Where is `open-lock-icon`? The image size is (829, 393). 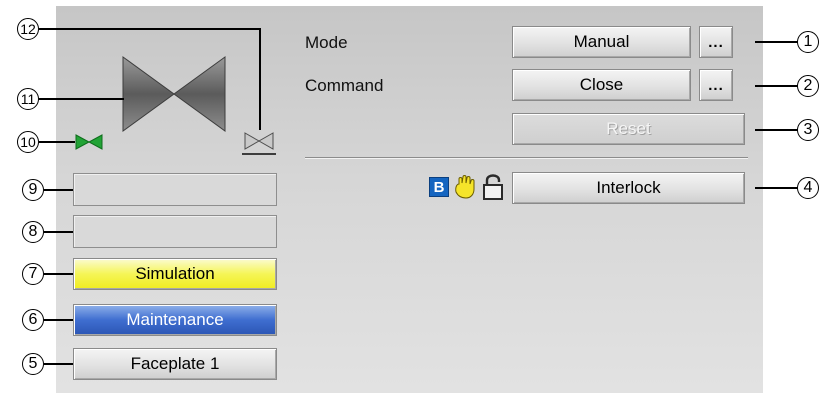 open-lock-icon is located at coordinates (493, 187).